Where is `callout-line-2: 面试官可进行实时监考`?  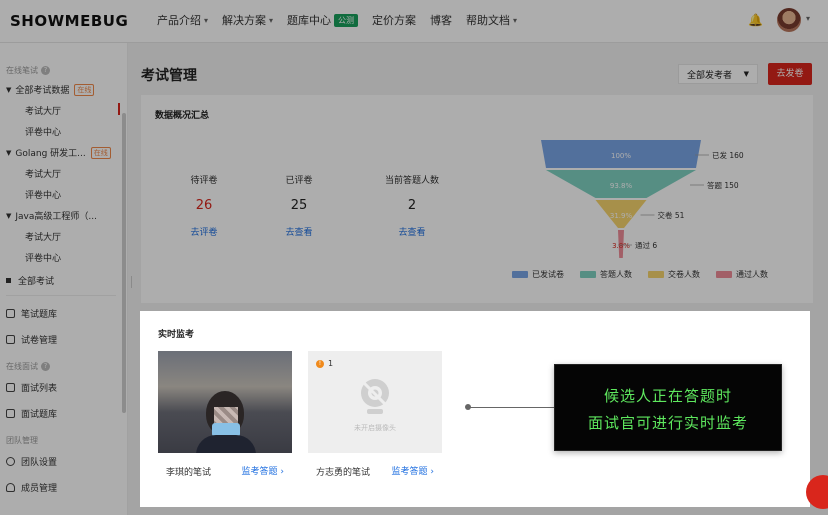 callout-line-2: 面试官可进行实时监考 is located at coordinates (667, 423).